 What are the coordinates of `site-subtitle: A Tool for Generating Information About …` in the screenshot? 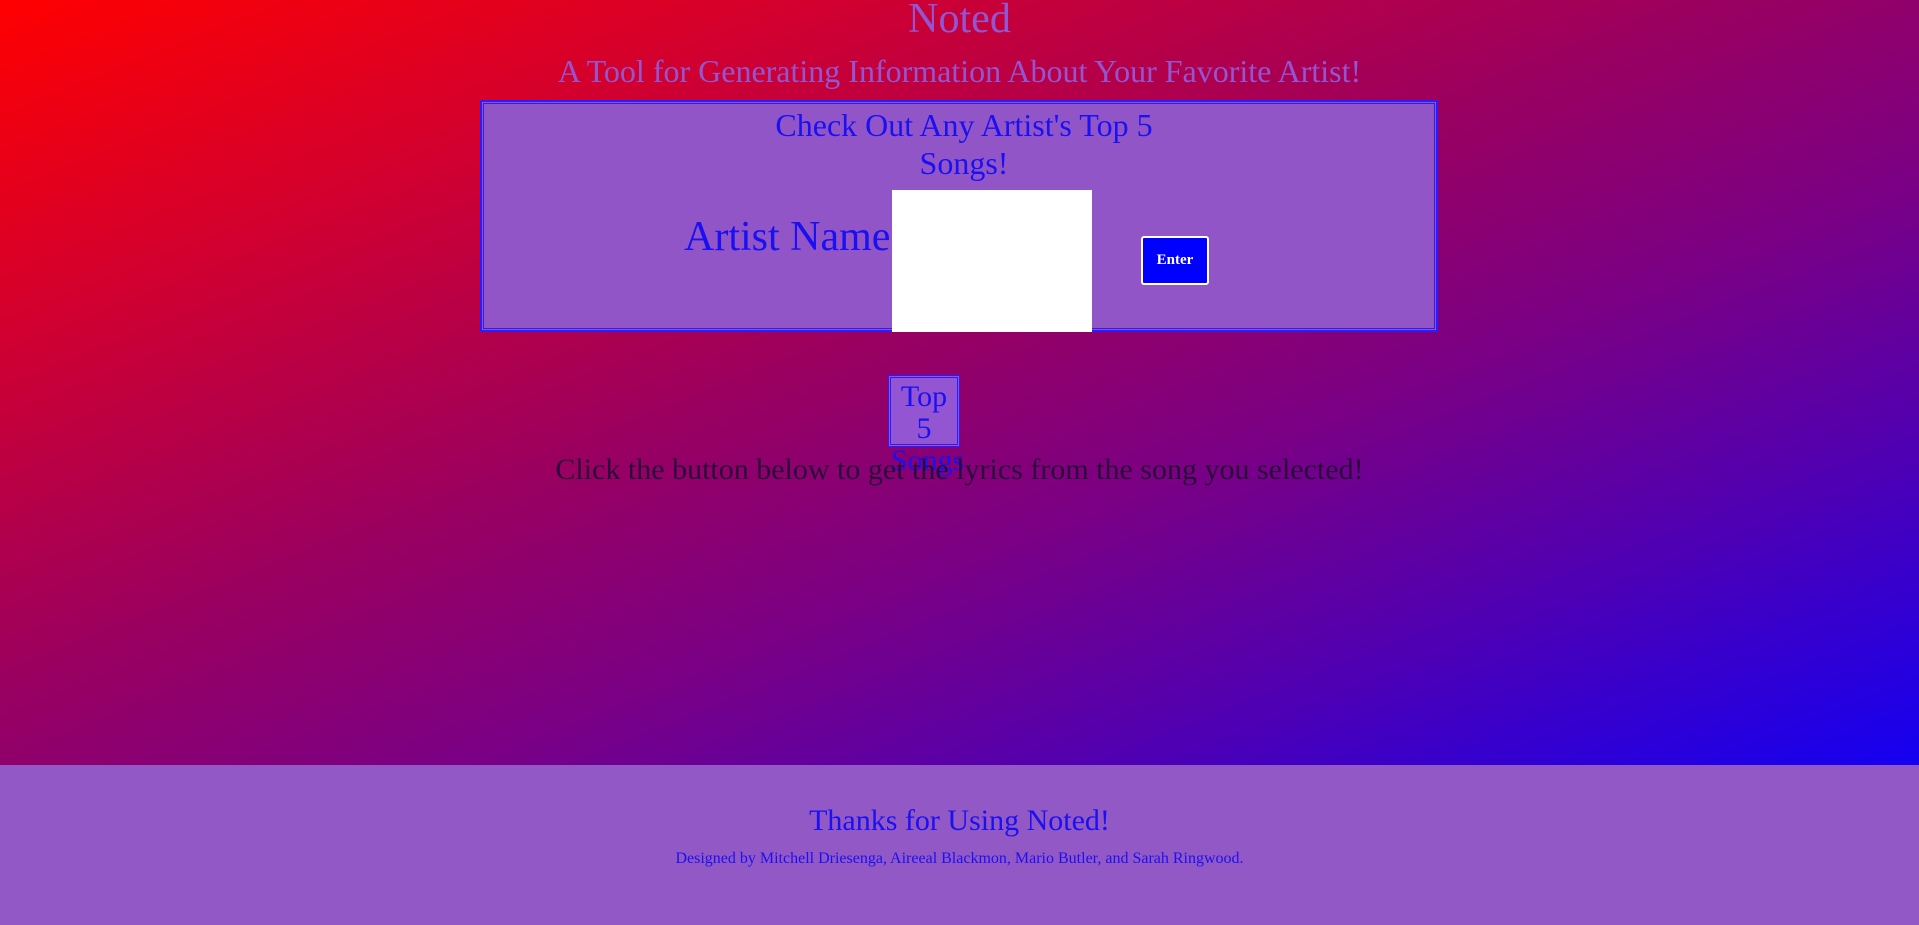 It's located at (959, 71).